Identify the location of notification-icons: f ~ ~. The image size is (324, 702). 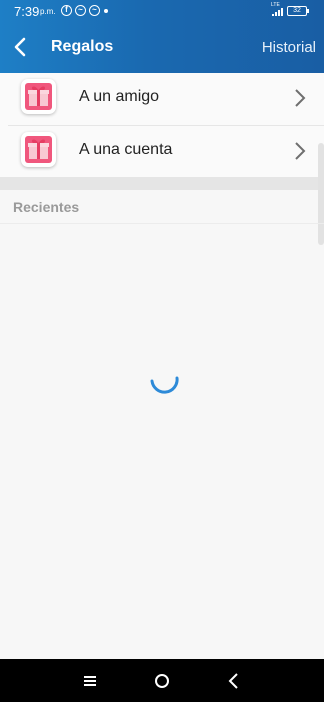
(84, 10).